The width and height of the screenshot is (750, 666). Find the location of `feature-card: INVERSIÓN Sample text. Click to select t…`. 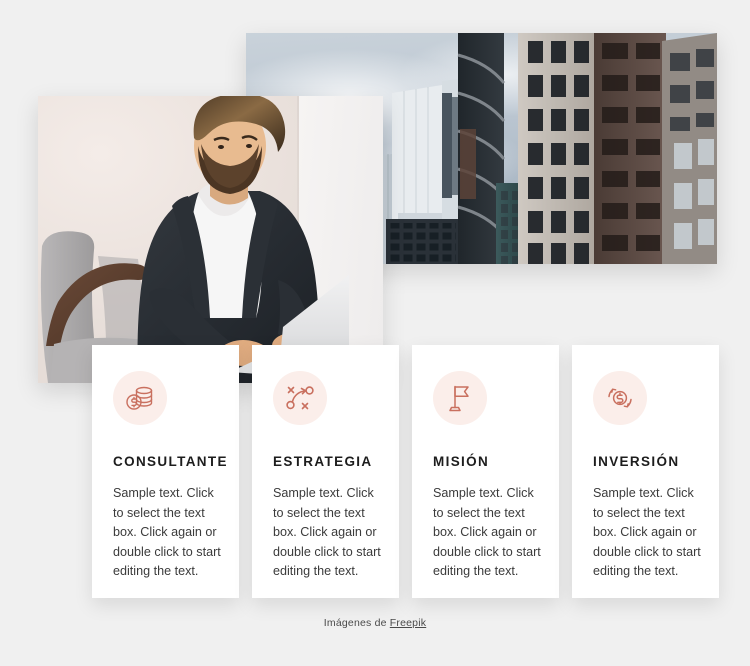

feature-card: INVERSIÓN Sample text. Click to select t… is located at coordinates (645, 471).